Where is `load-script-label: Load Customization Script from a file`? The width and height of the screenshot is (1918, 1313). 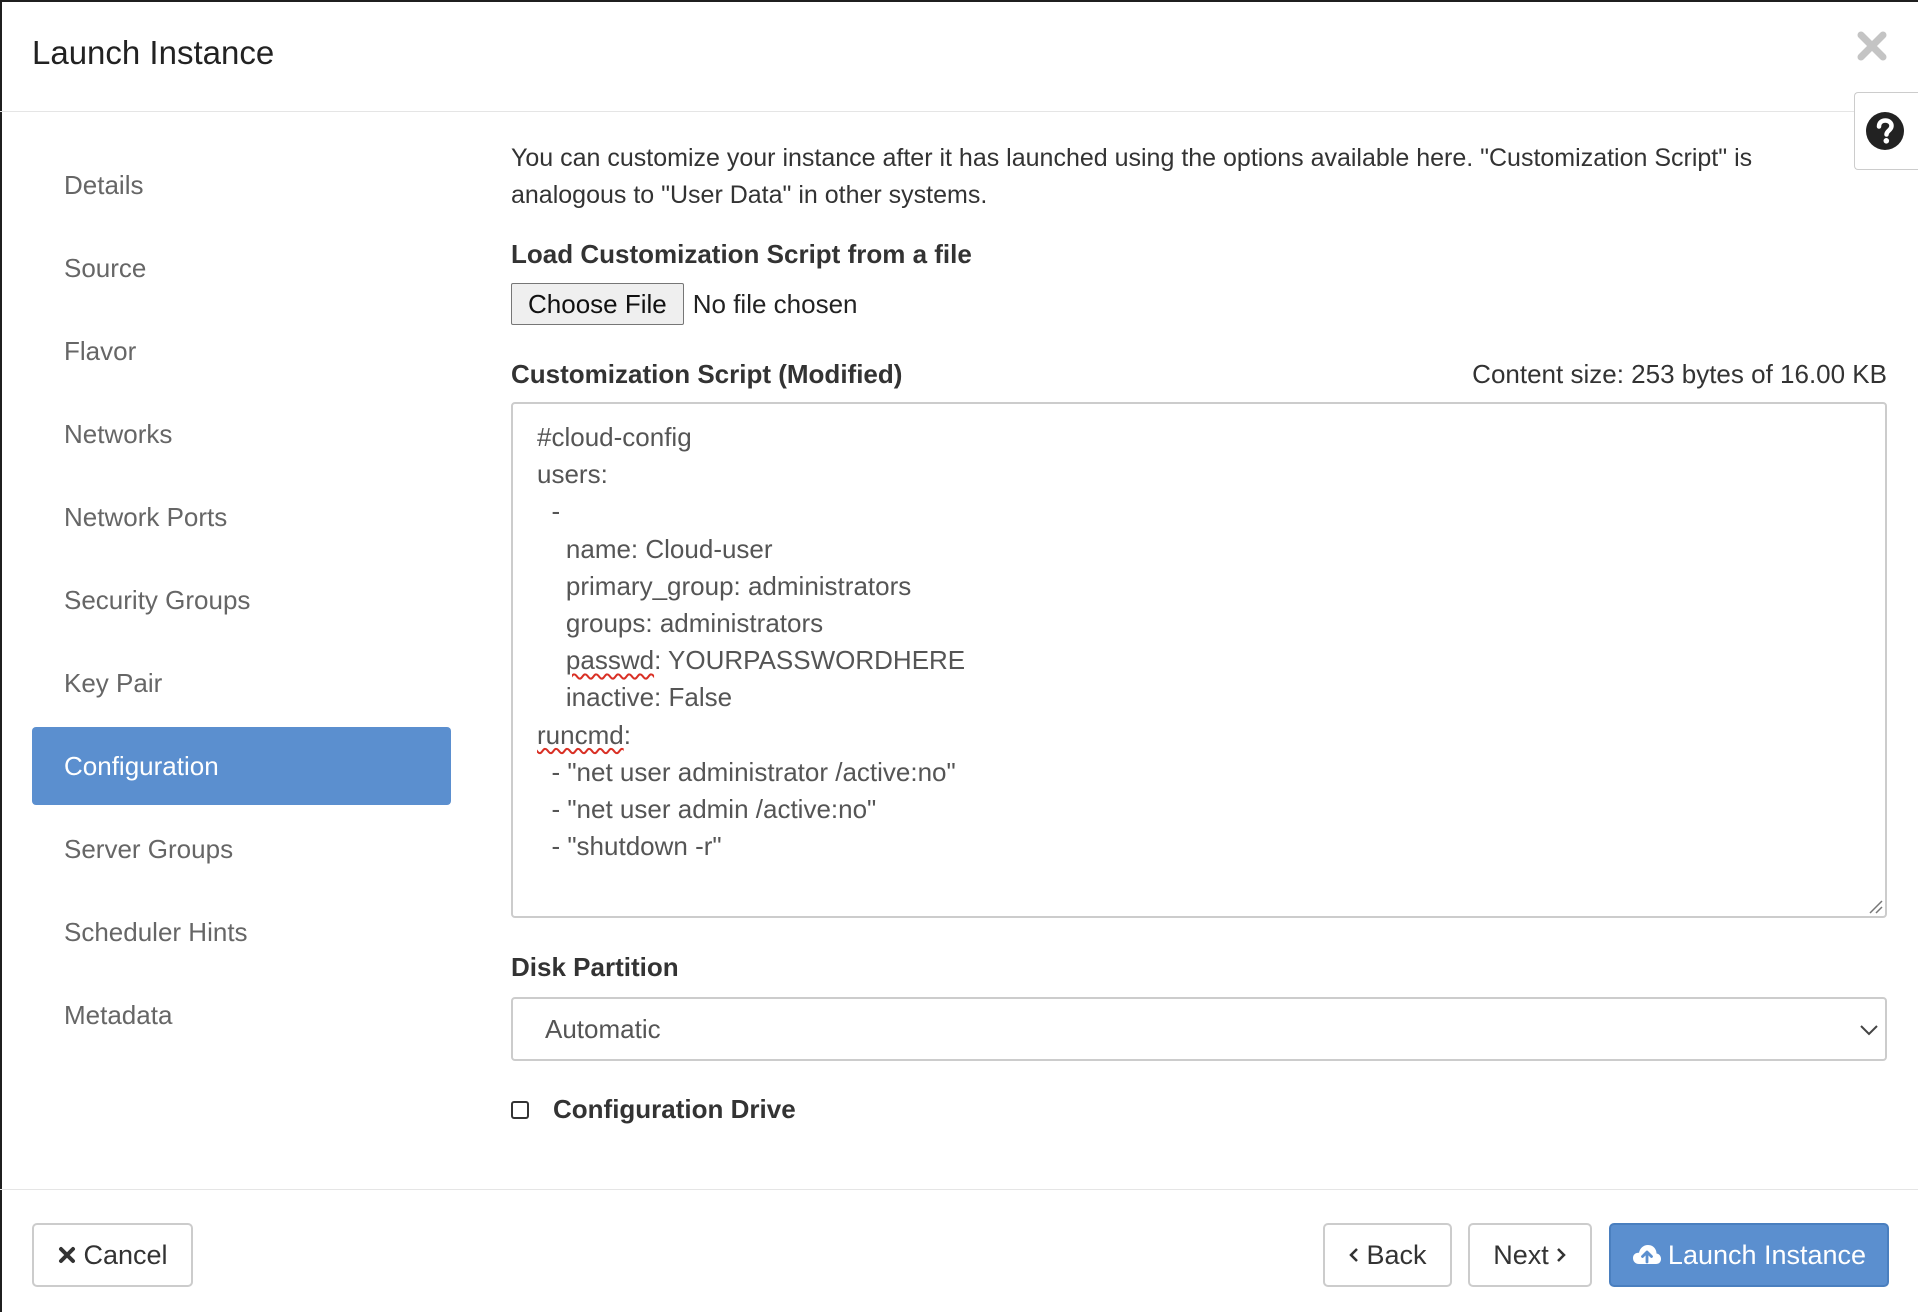 load-script-label: Load Customization Script from a file is located at coordinates (741, 254).